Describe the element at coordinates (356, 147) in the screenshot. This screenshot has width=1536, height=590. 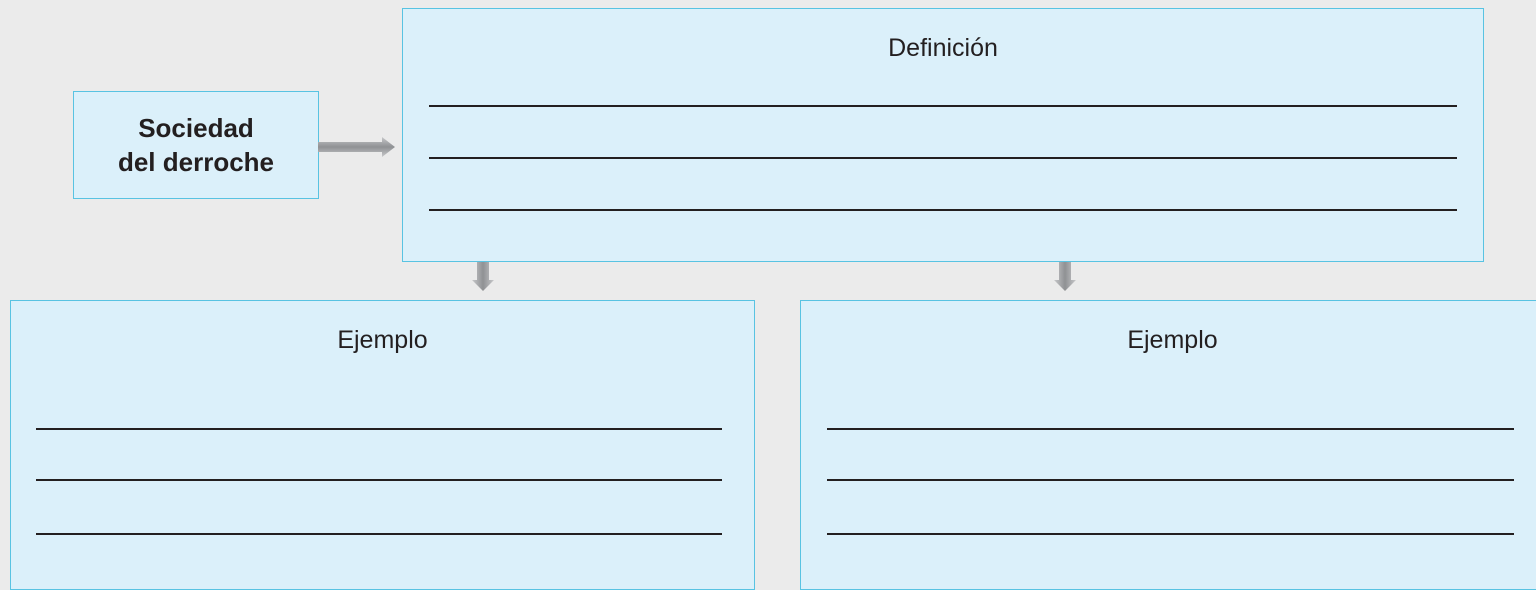
I see `arrow-right-icon` at that location.